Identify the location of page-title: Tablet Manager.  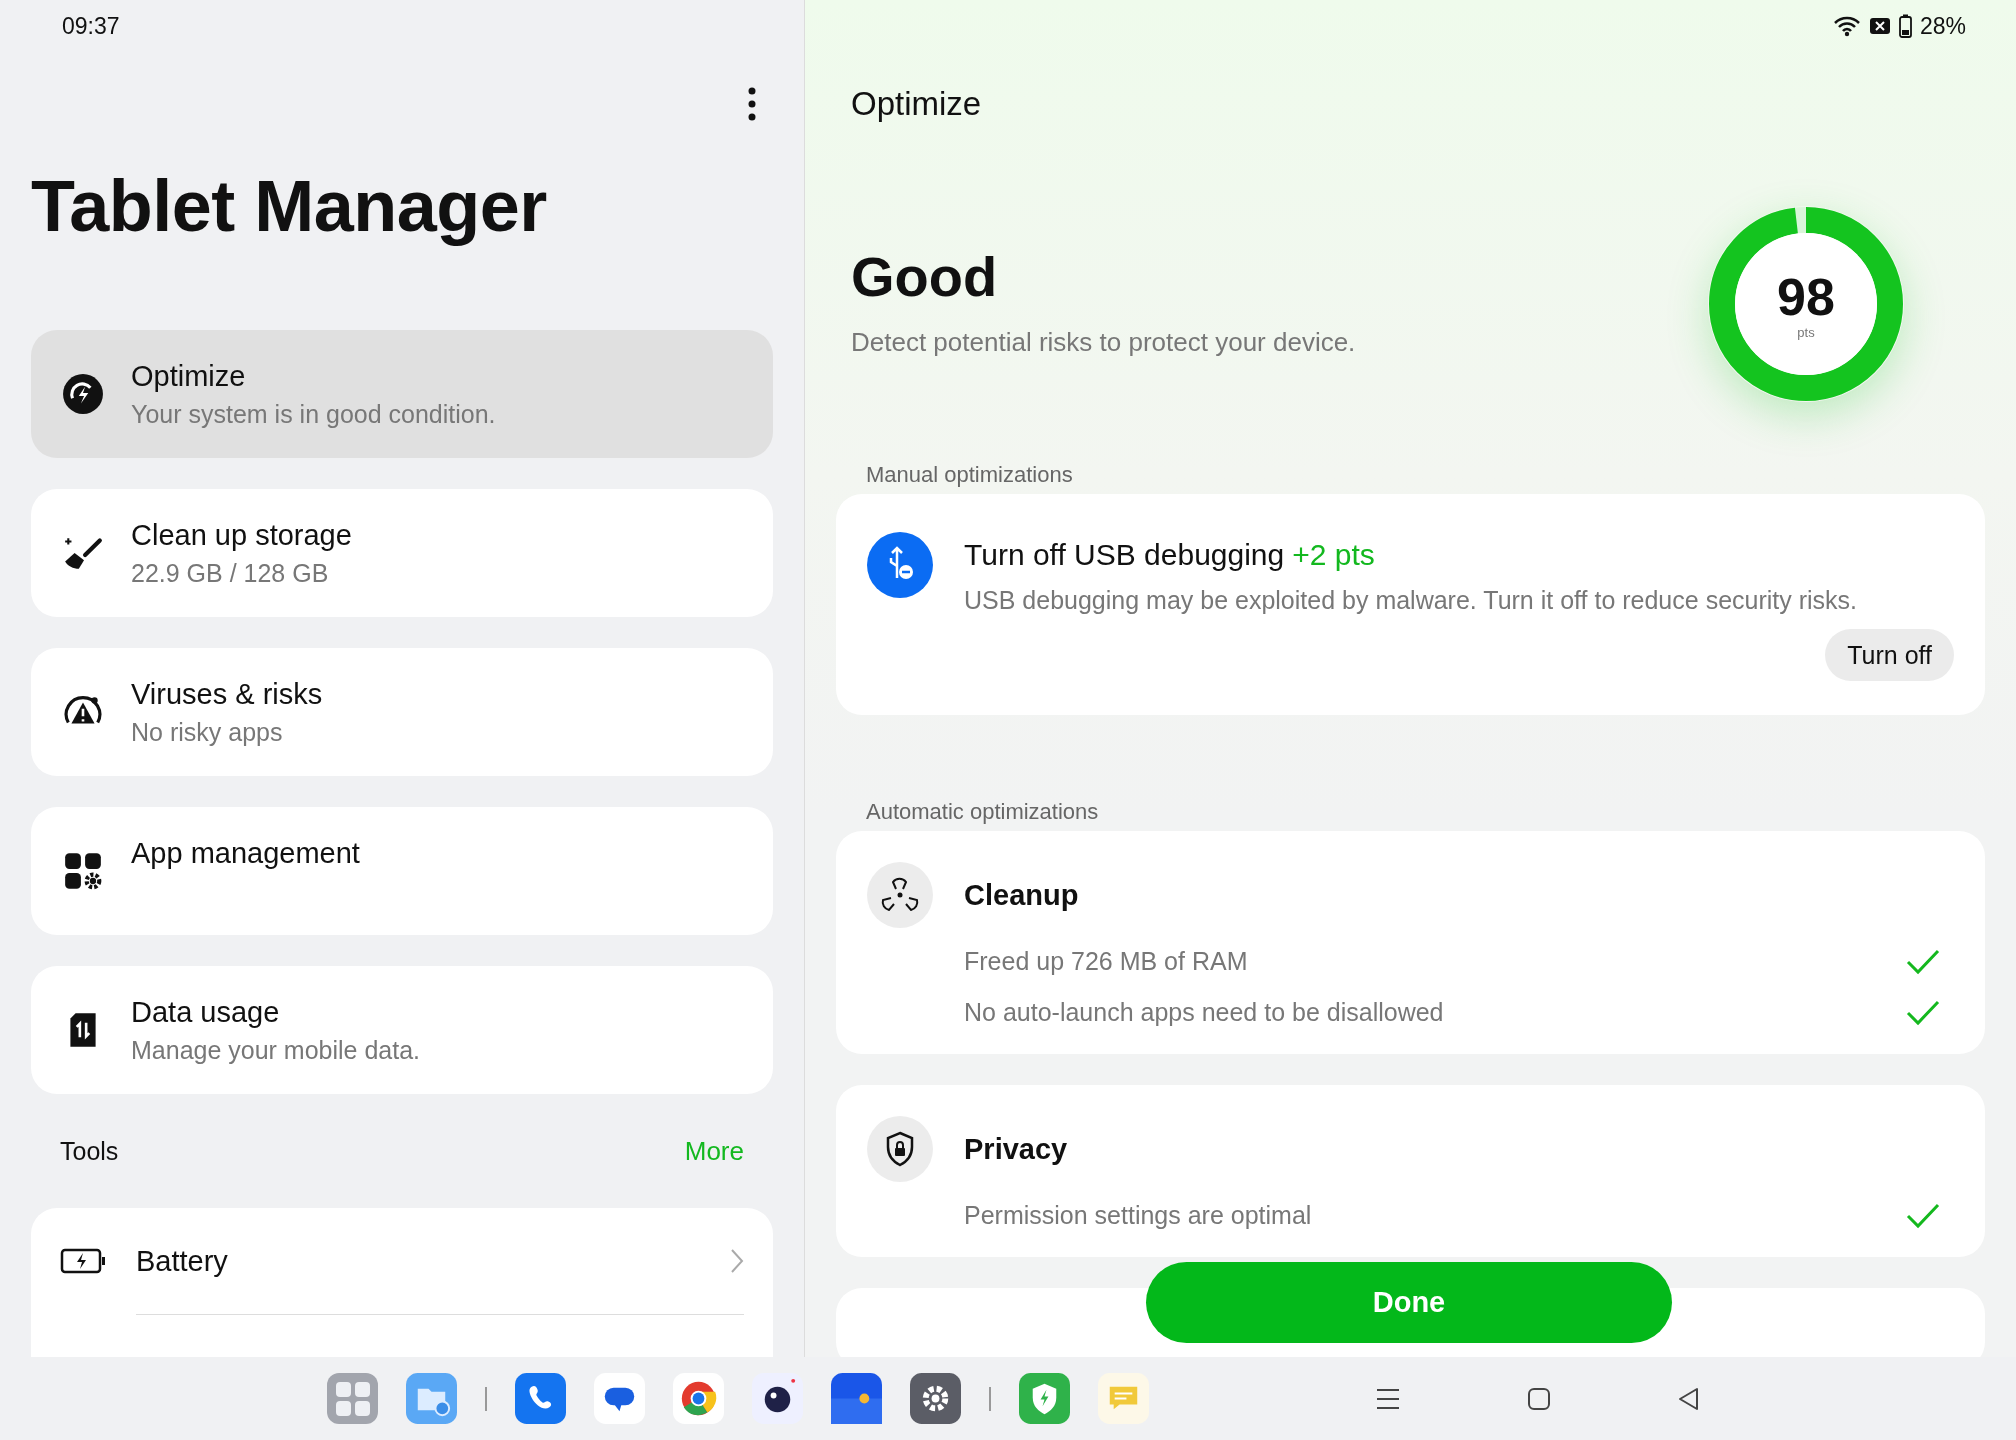
(289, 206).